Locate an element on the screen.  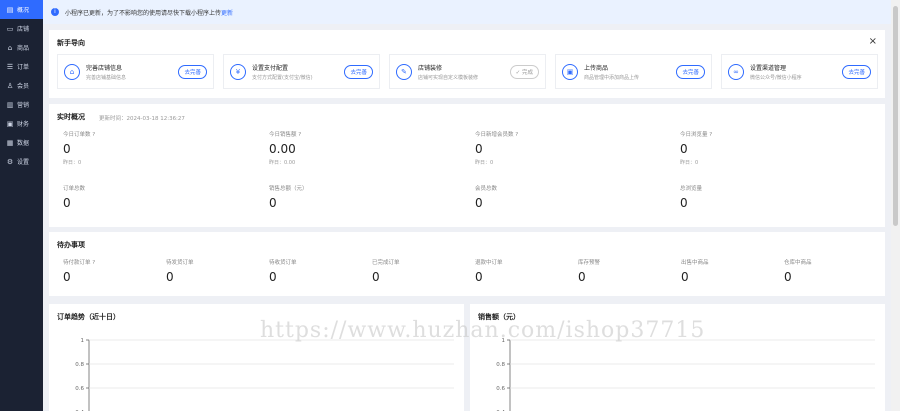
sidebar-item-label: 概况 is located at coordinates (23, 10).